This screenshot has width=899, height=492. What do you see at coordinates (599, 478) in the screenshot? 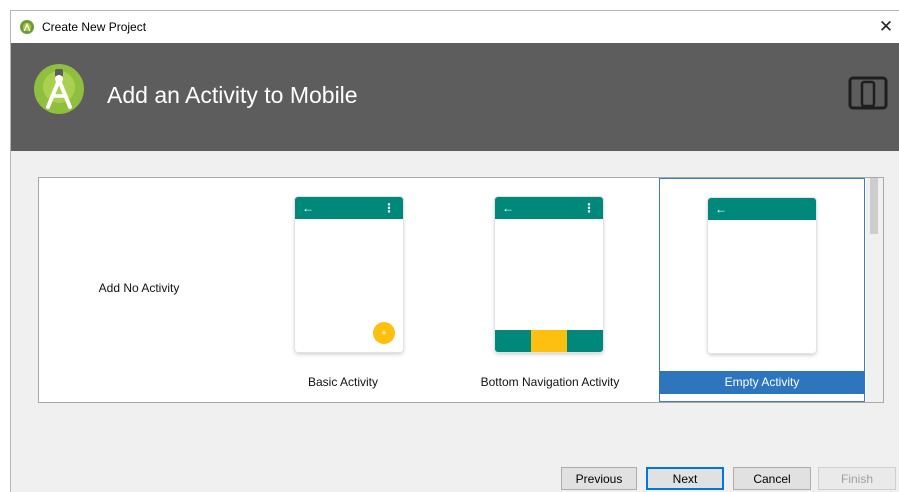
I see `previous-button: Previous` at bounding box center [599, 478].